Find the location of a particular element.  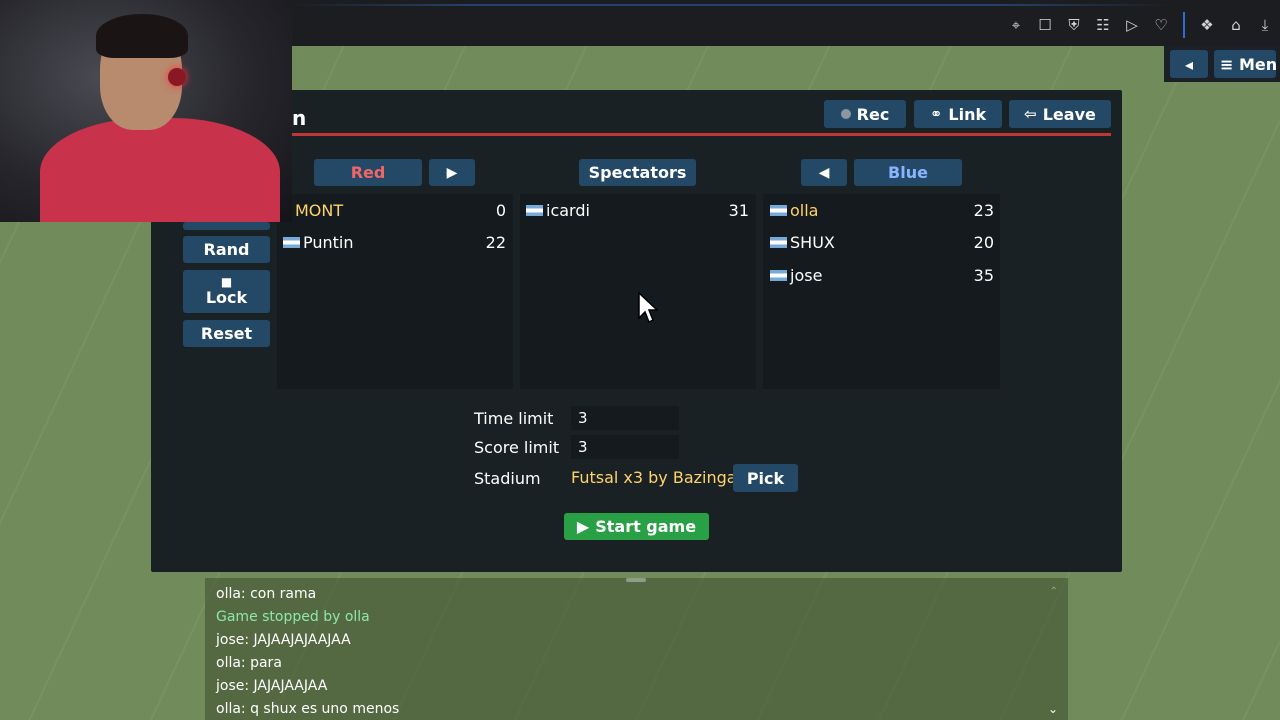

play-icon: ▷ is located at coordinates (1132, 25).